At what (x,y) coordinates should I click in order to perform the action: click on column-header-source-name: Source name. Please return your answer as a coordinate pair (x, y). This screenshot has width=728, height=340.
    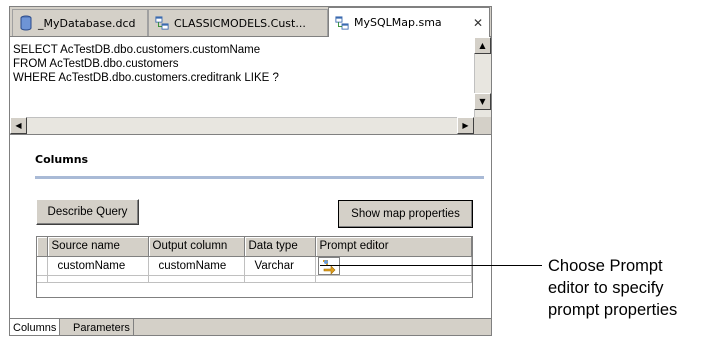
    Looking at the image, I should click on (98, 247).